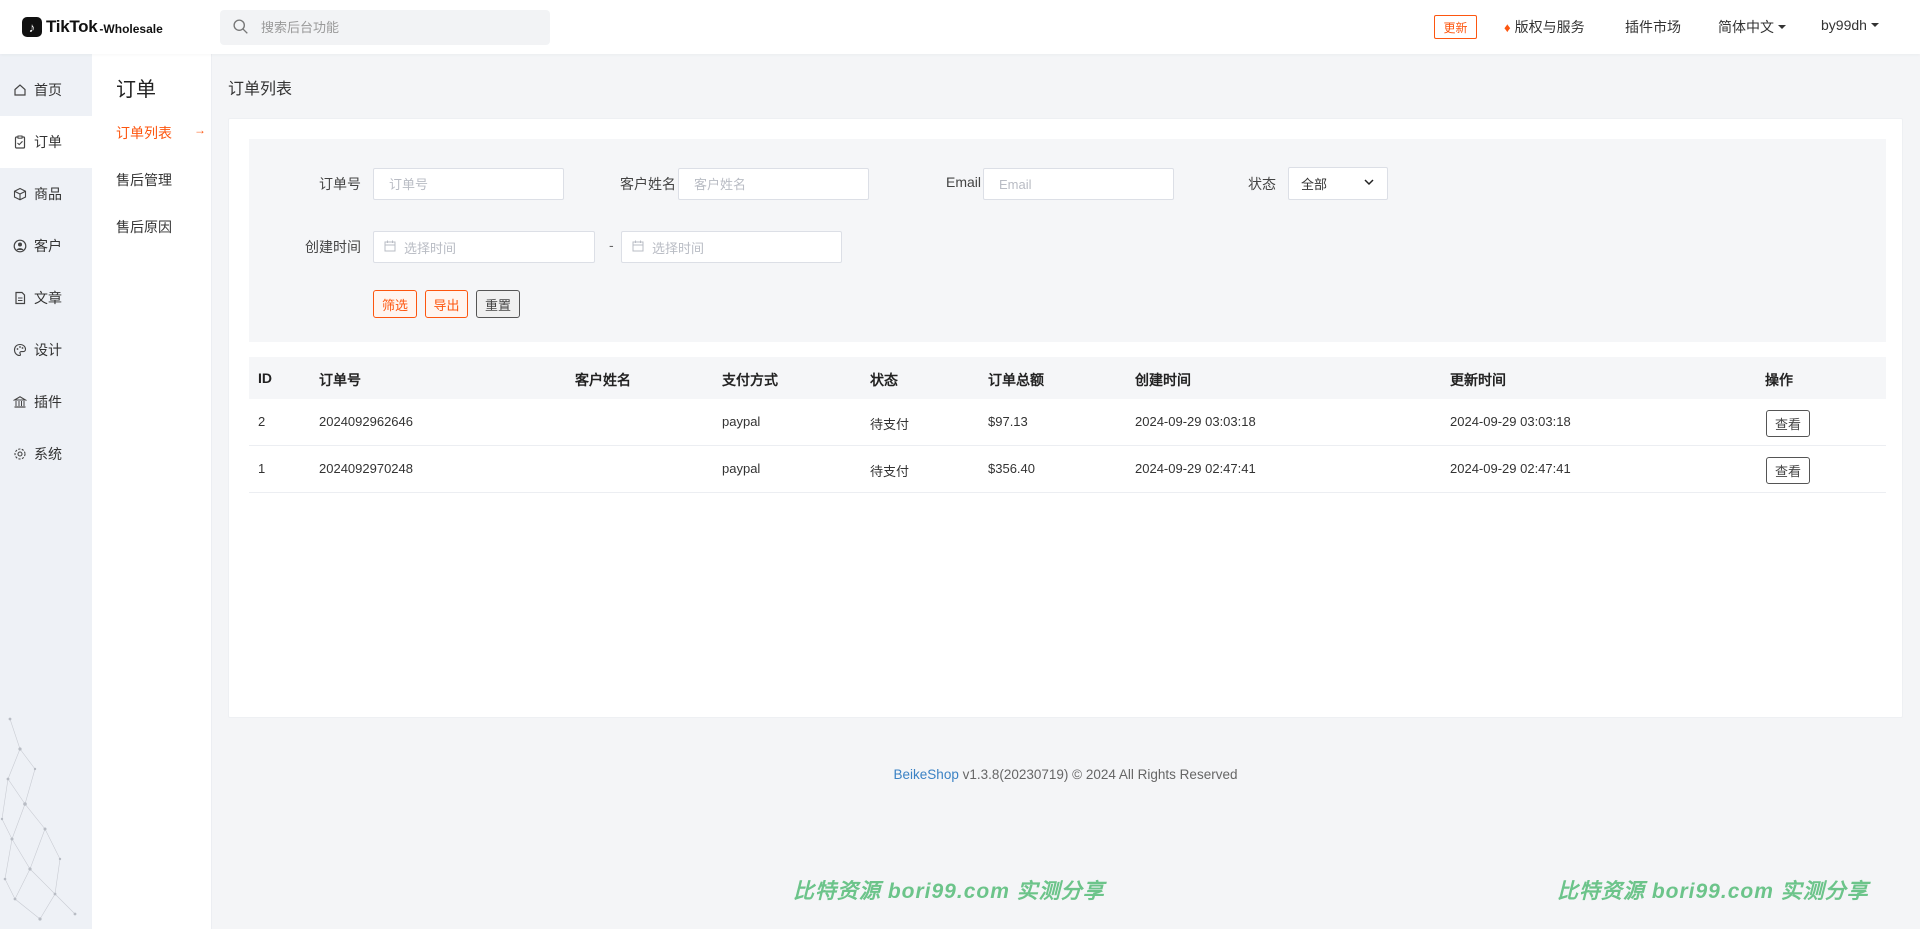 This screenshot has width=1920, height=929. I want to click on sidebar-item-label: 设计, so click(48, 350).